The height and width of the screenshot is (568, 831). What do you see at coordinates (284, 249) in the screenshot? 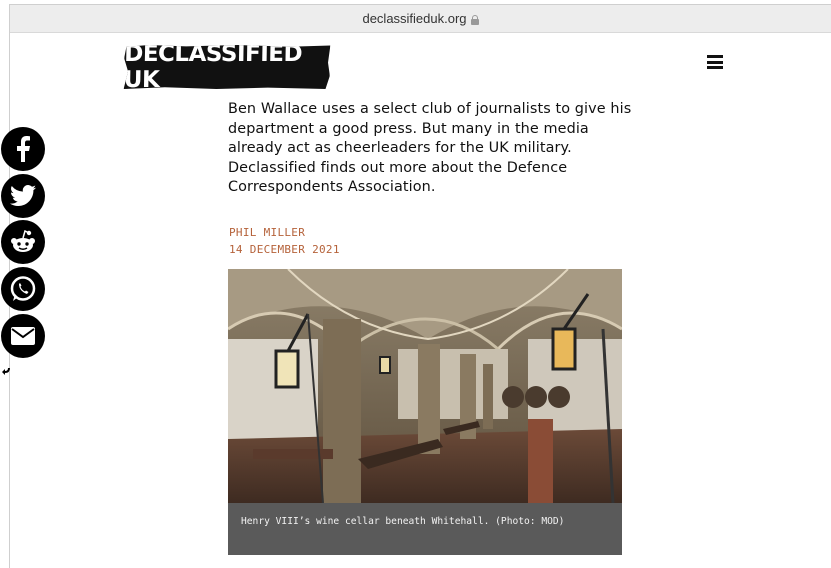
I see `publish-date: 14 DECEMBER 2021` at bounding box center [284, 249].